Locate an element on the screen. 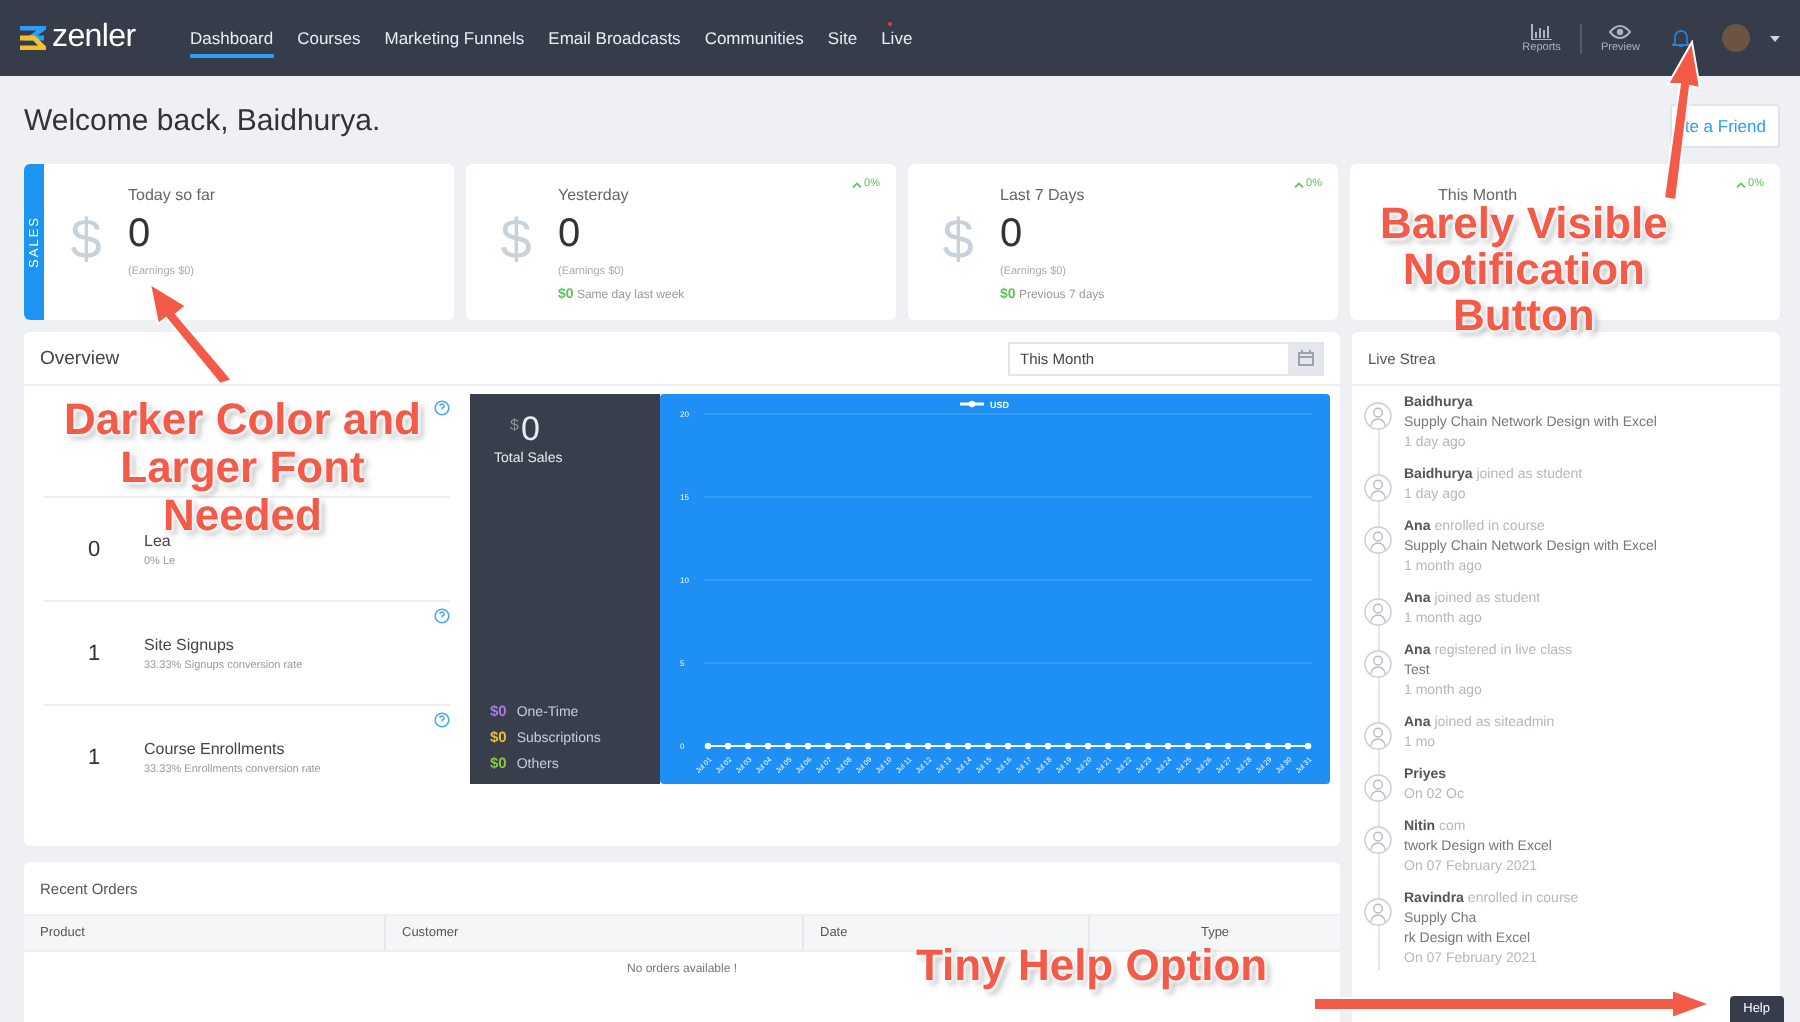 Image resolution: width=1800 pixels, height=1022 pixels. avatar is located at coordinates (1736, 38).